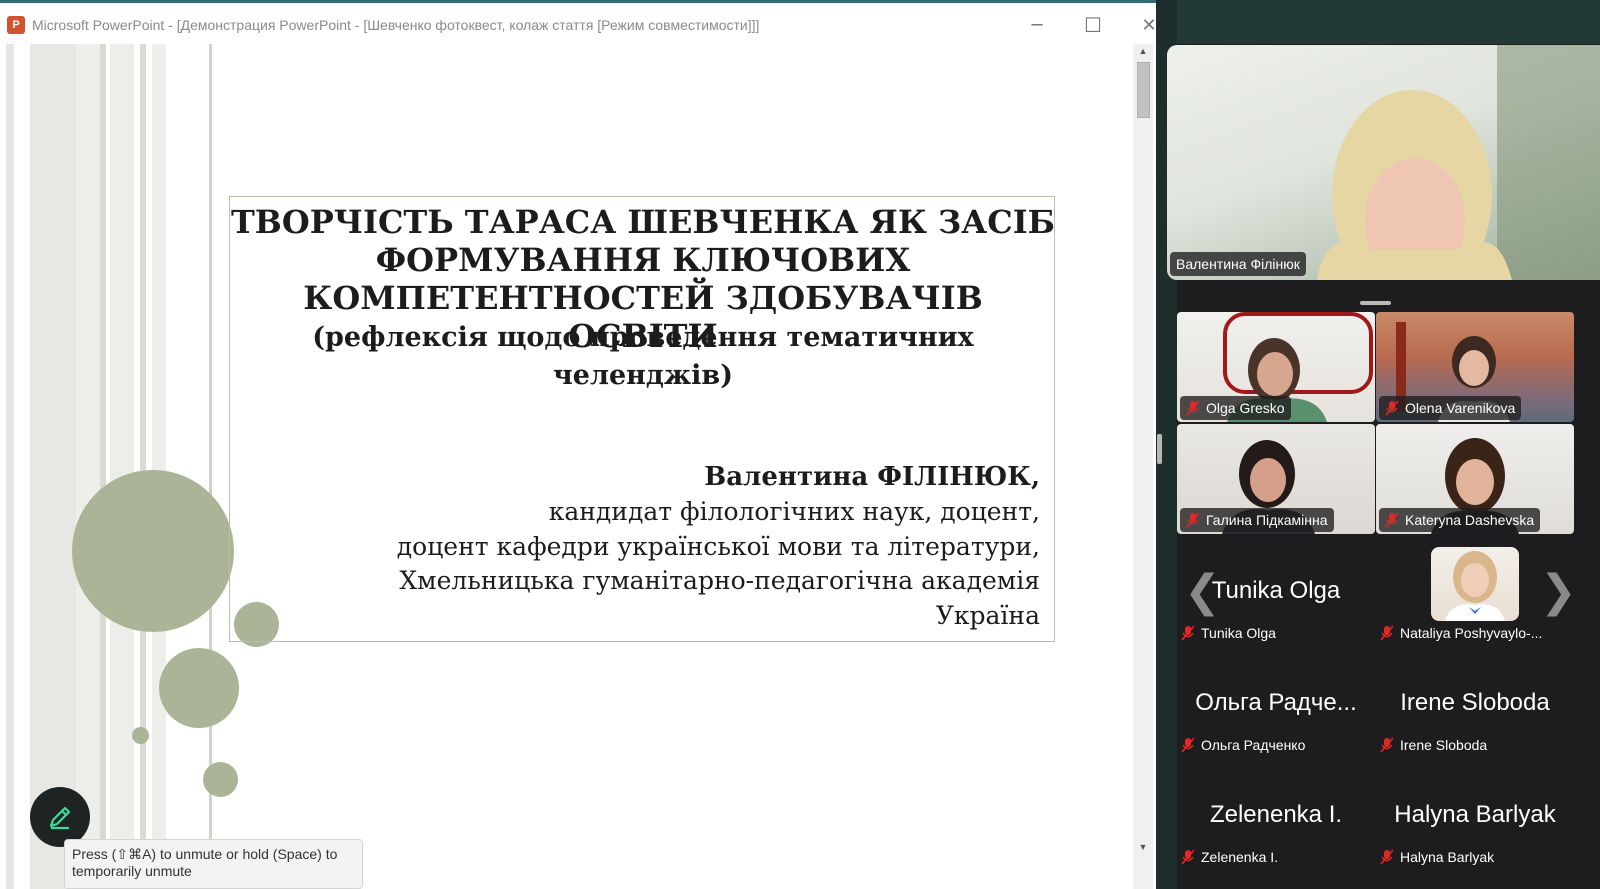 Image resolution: width=1600 pixels, height=889 pixels. Describe the element at coordinates (1159, 449) in the screenshot. I see `panel-resize-handle` at that location.